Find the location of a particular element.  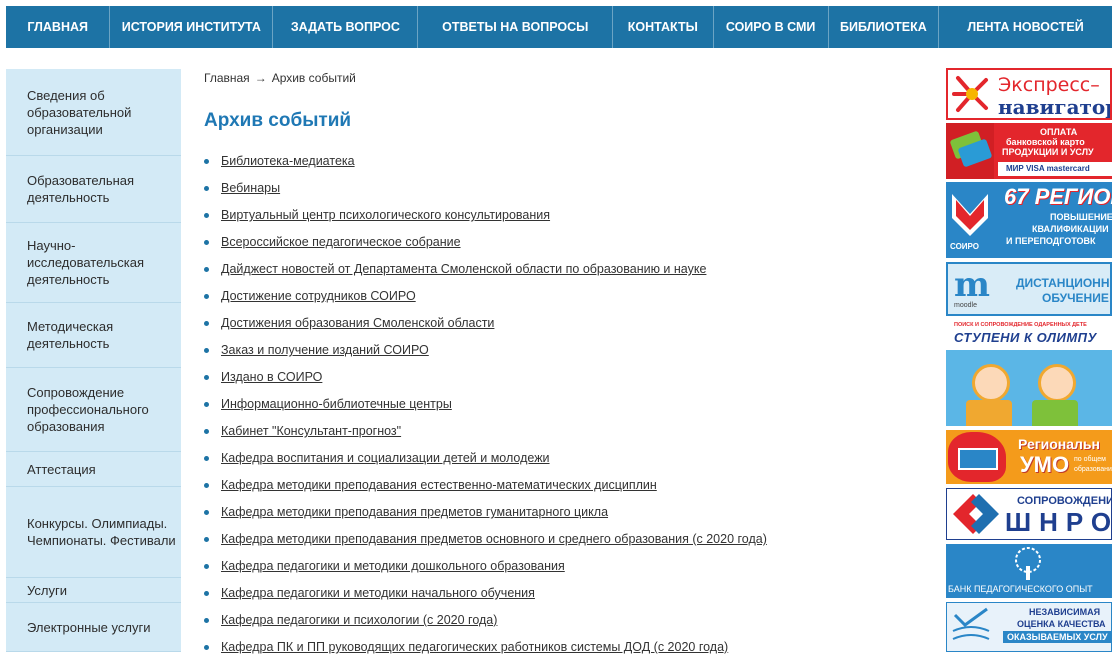

sidebar-item-methodology: Методическая деятельность is located at coordinates (93, 335).